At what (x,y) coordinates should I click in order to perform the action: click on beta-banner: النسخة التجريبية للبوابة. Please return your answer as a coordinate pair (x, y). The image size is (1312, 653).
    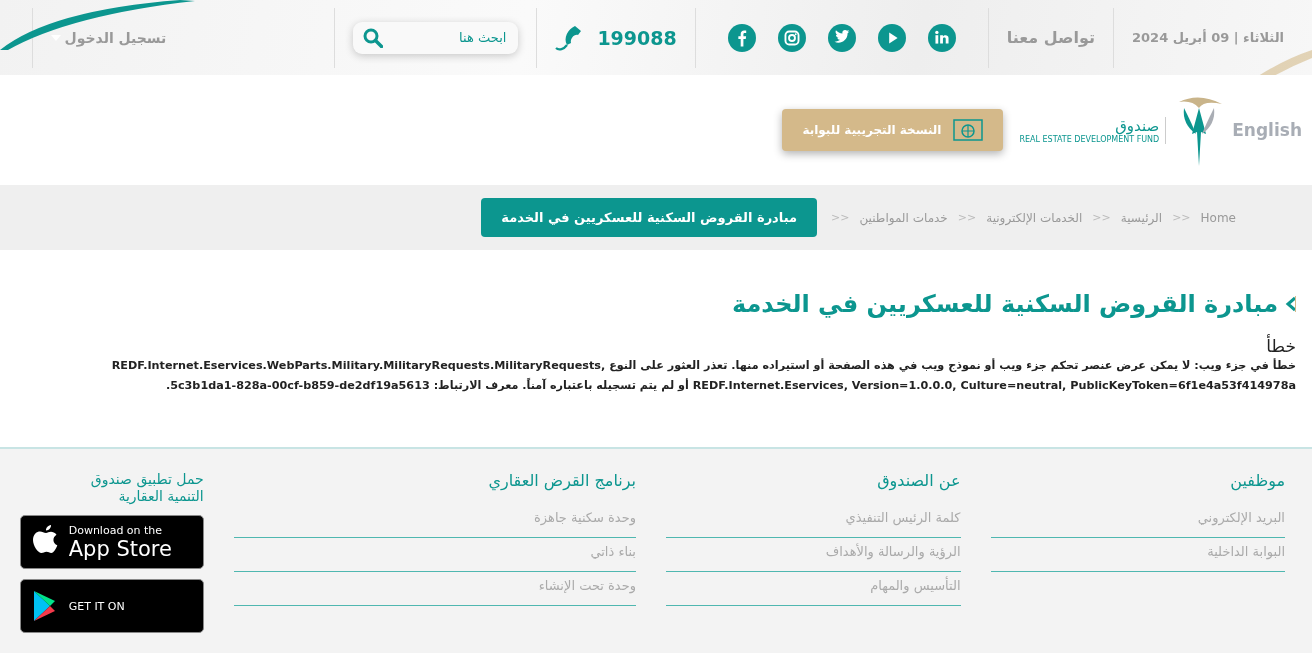
    Looking at the image, I should click on (893, 130).